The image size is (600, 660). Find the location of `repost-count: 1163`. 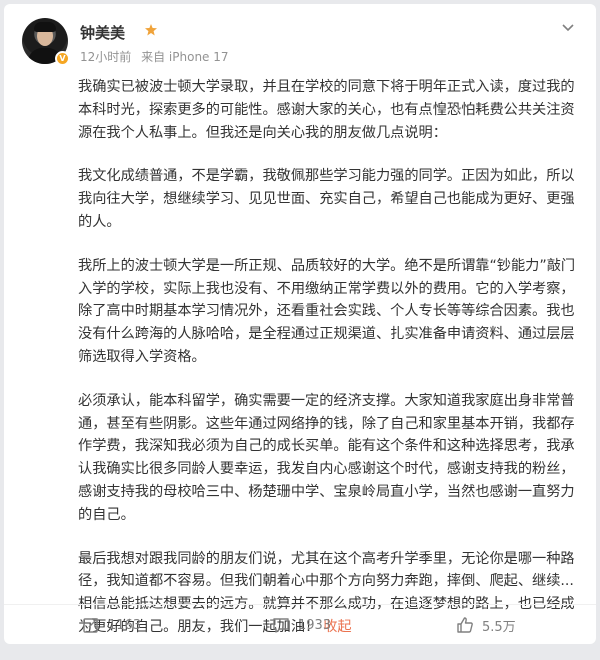

repost-count: 1163 is located at coordinates (125, 625).